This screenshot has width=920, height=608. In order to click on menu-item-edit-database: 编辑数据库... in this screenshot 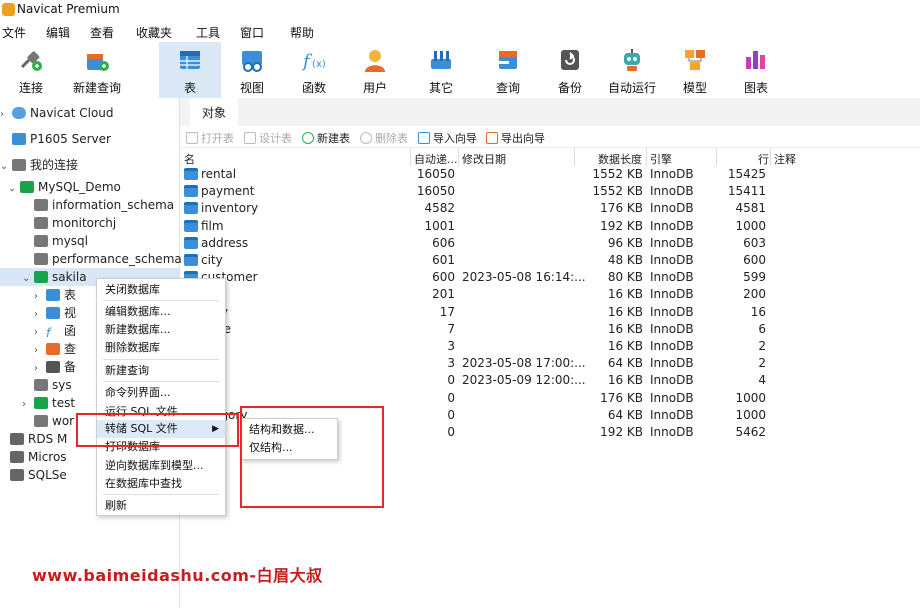, I will do `click(161, 312)`.